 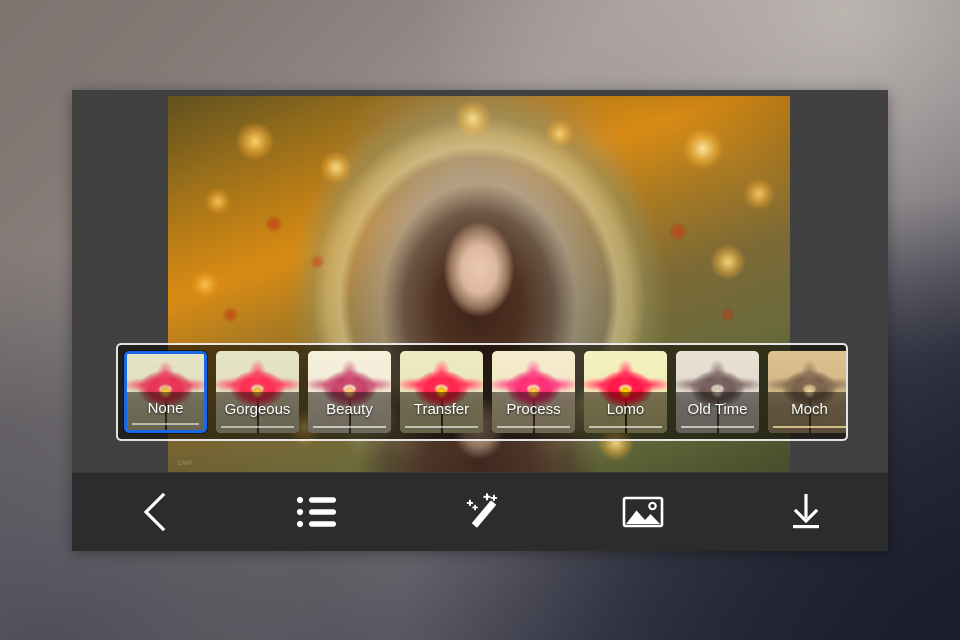 What do you see at coordinates (807, 392) in the screenshot?
I see `filter-thumb-mocha: Moch` at bounding box center [807, 392].